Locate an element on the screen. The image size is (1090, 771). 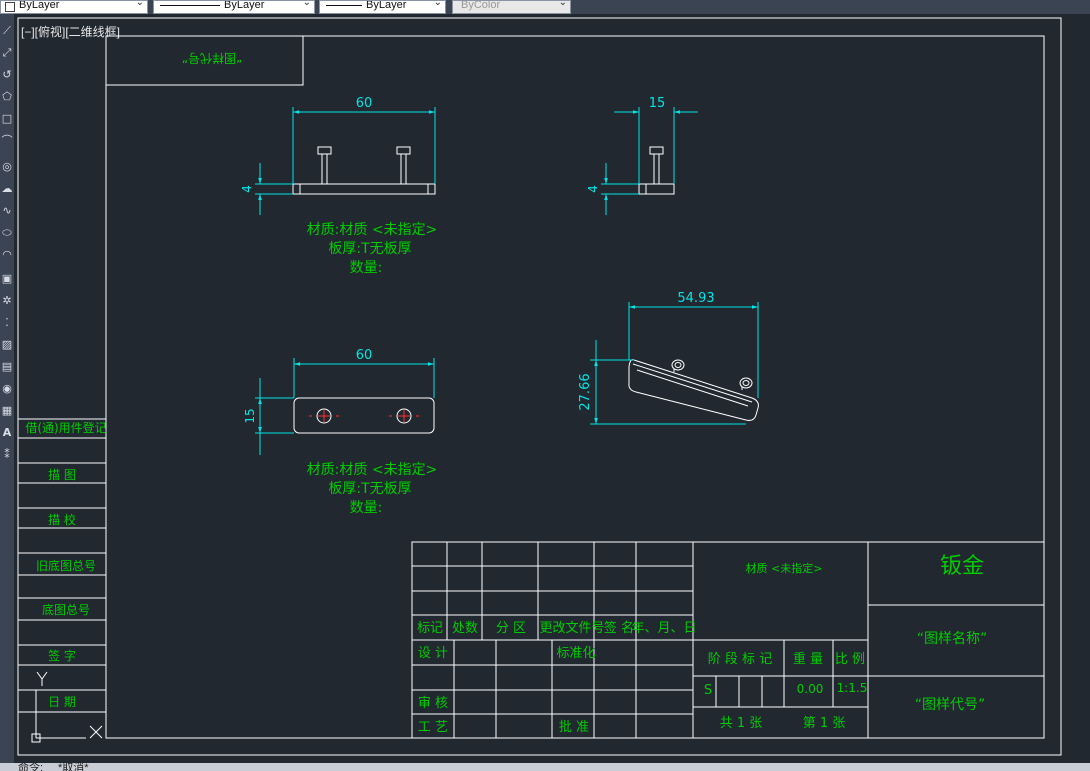
tb-review: 审 核 is located at coordinates (433, 703).